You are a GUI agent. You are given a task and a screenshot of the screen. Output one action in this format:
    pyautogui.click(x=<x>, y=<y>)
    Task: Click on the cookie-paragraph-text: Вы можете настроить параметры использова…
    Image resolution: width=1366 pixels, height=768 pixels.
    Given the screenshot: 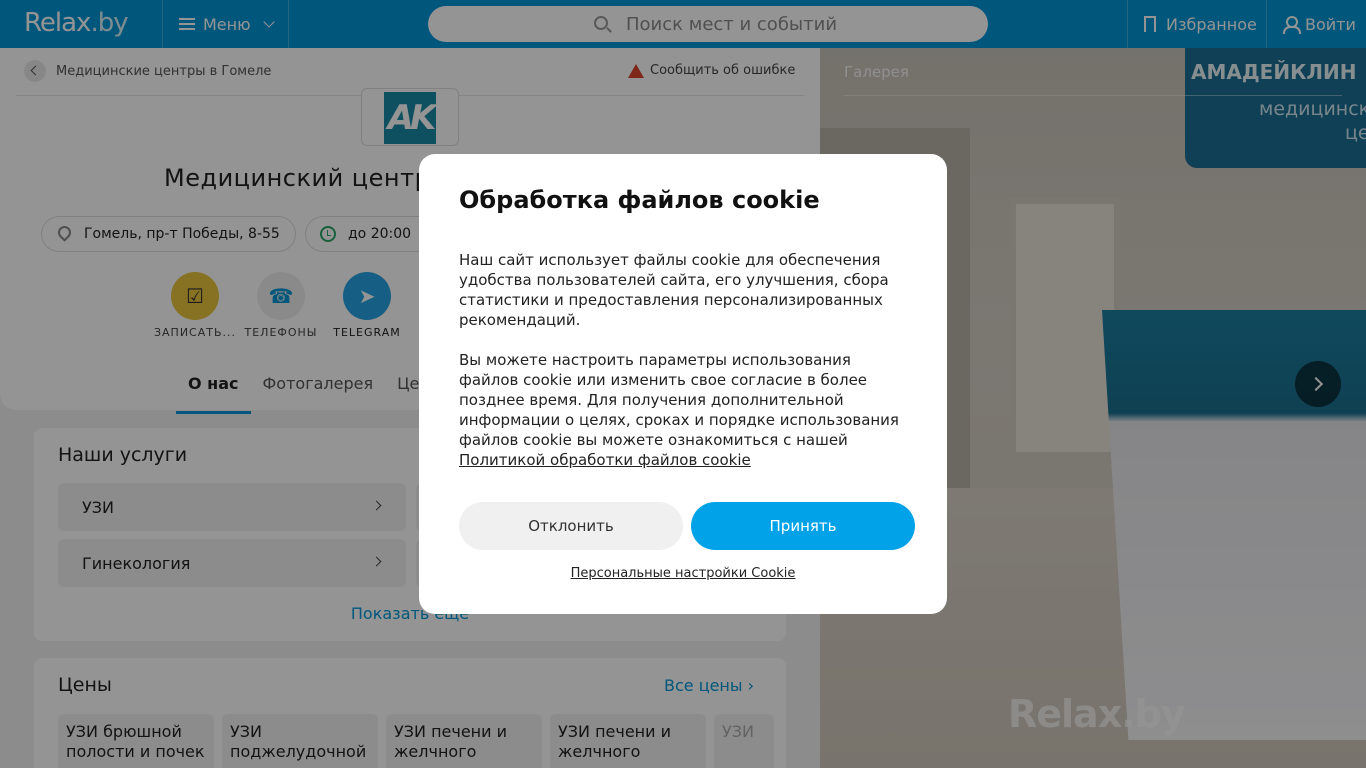 What is the action you would take?
    pyautogui.click(x=679, y=400)
    